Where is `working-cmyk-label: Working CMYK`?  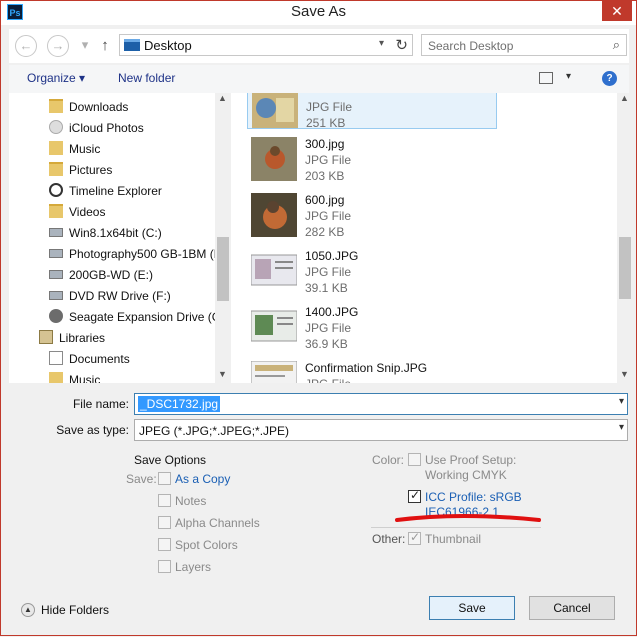
working-cmyk-label: Working CMYK is located at coordinates (466, 475).